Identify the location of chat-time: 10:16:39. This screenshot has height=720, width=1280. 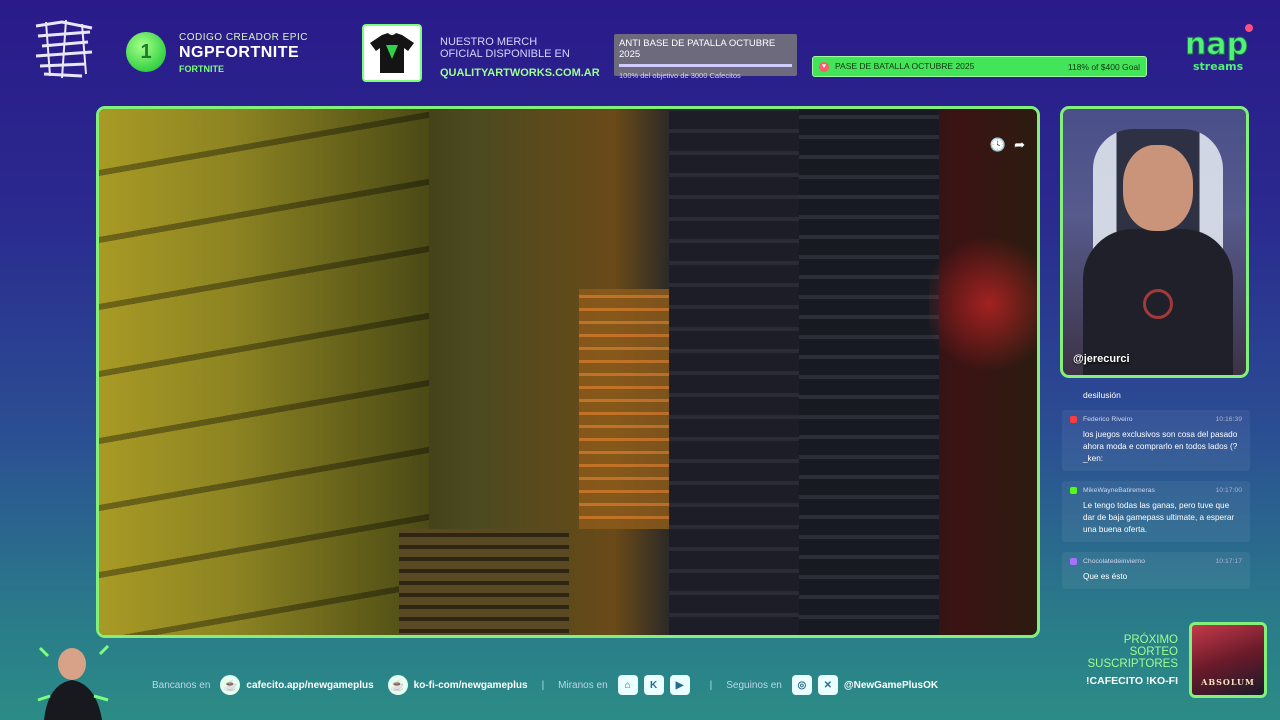
(1228, 419).